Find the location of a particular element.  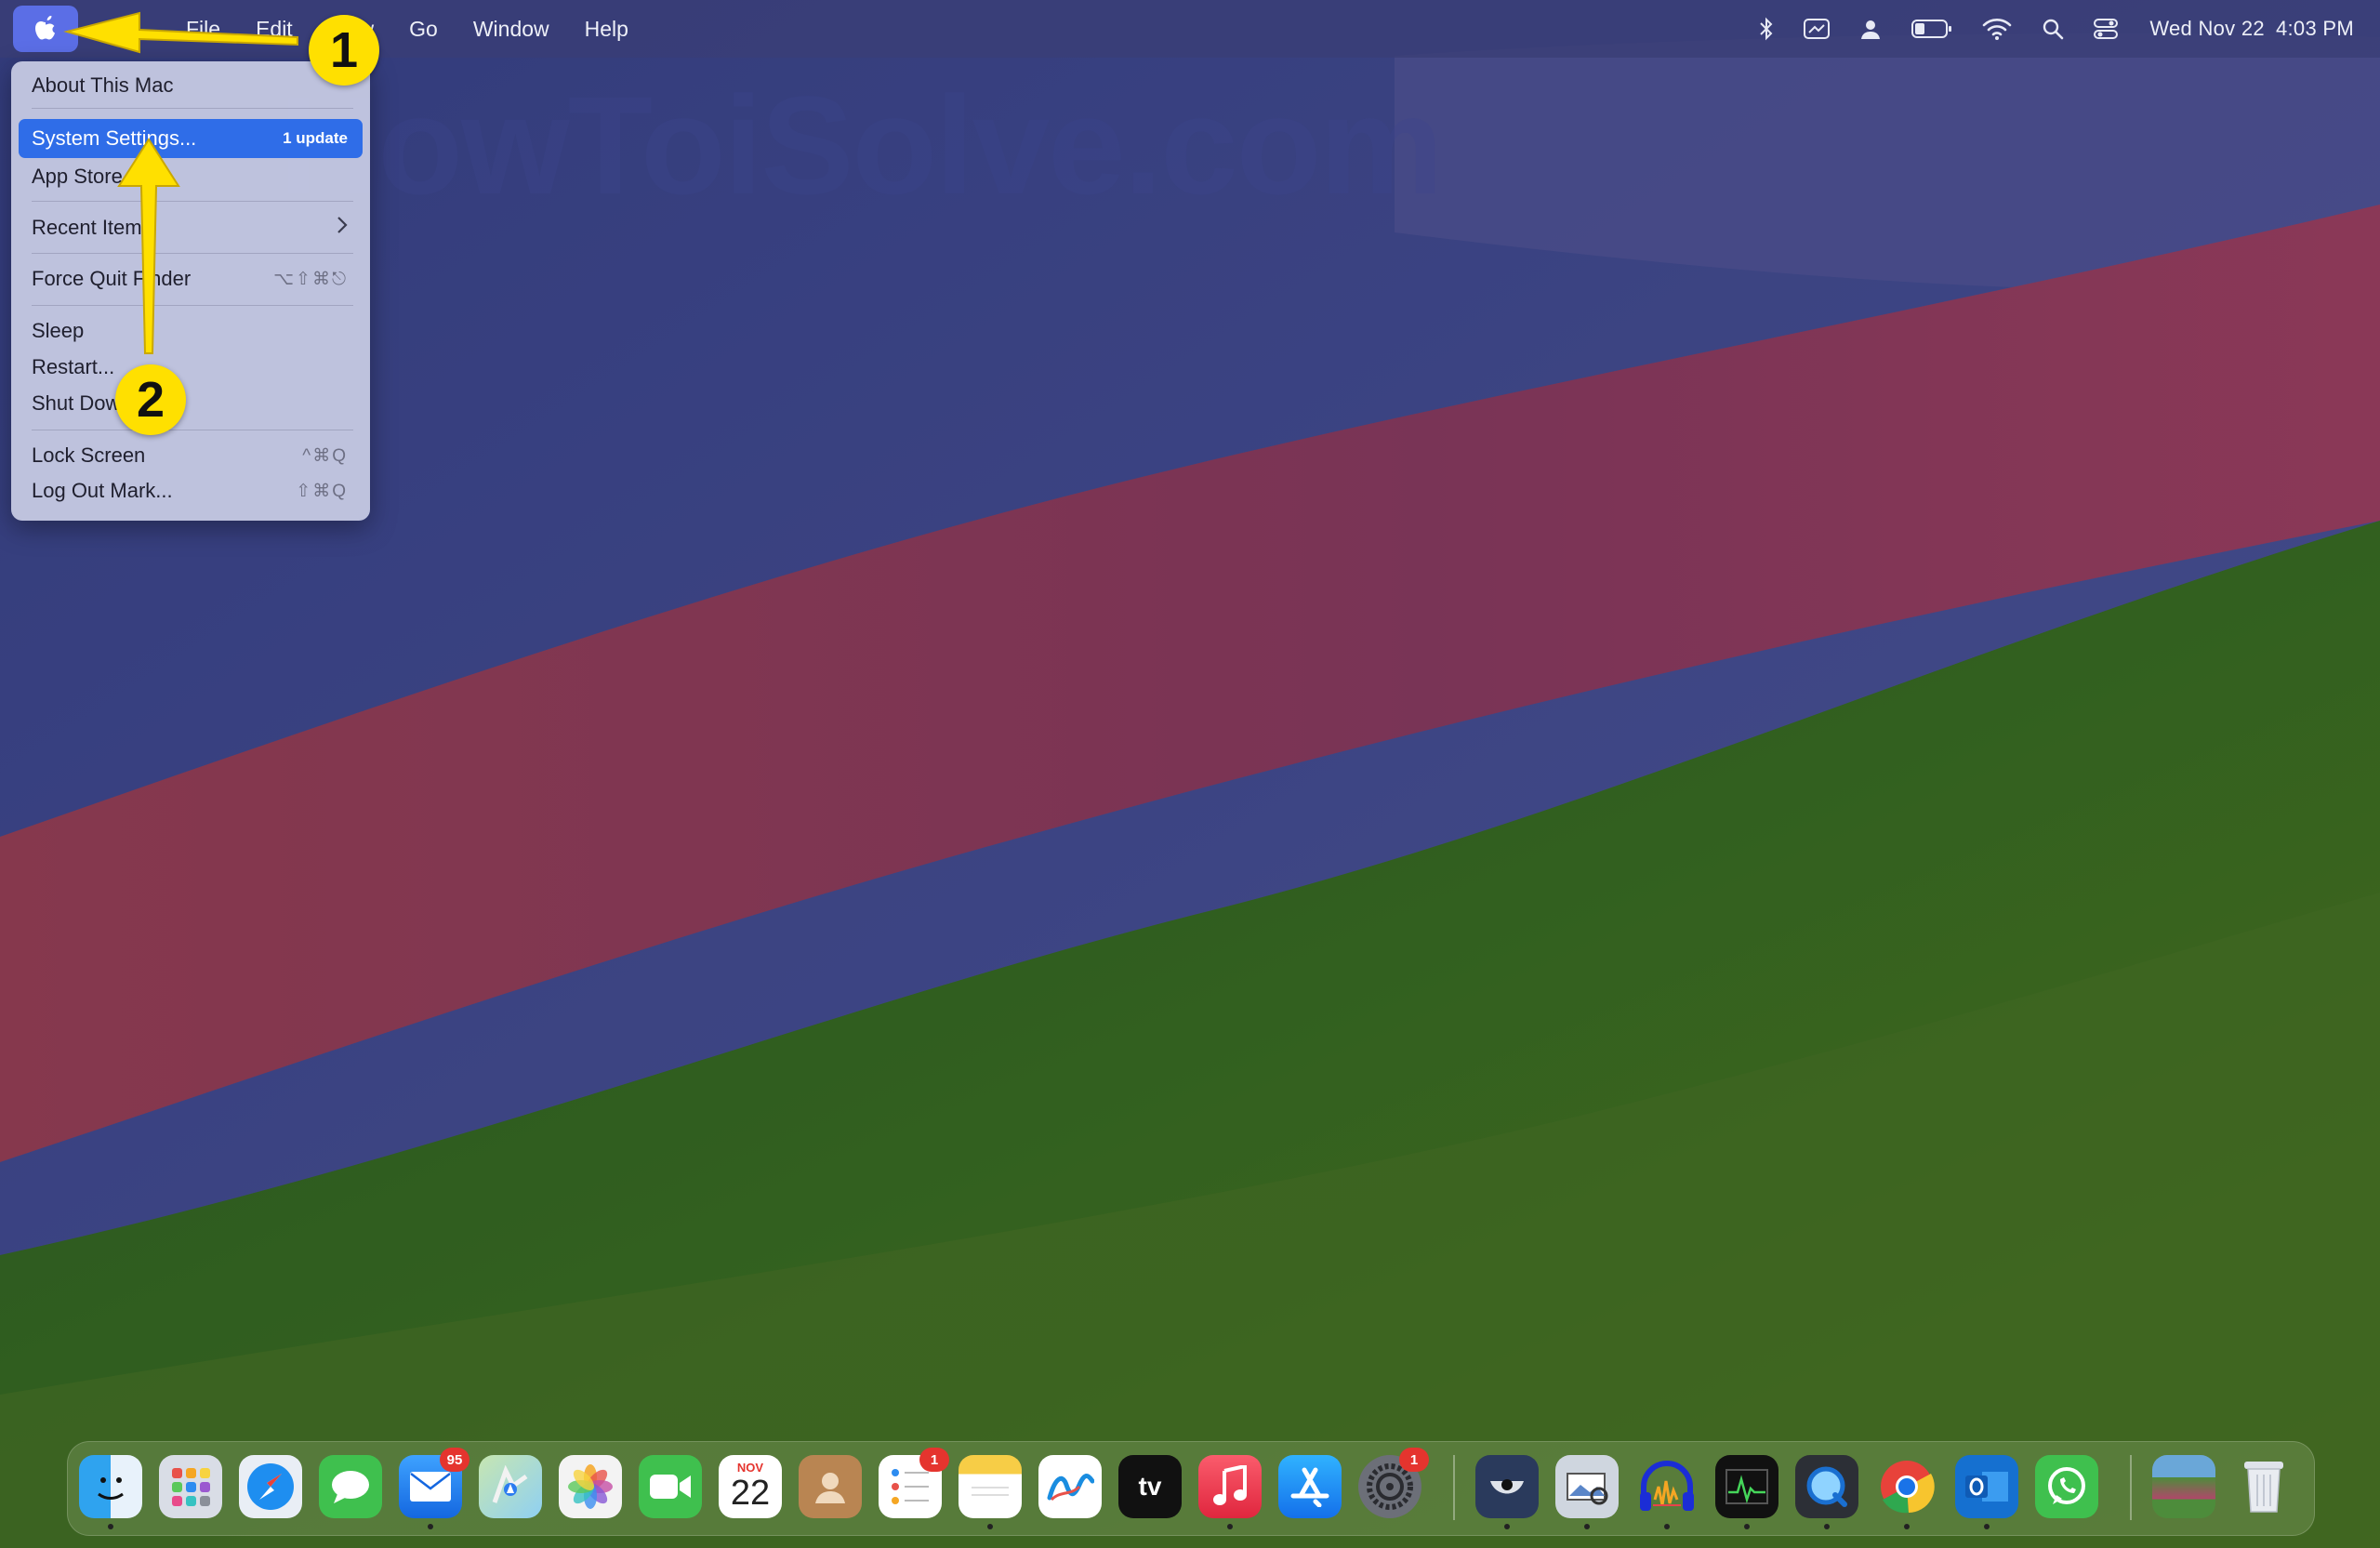

menu-go: Go is located at coordinates (423, 29).